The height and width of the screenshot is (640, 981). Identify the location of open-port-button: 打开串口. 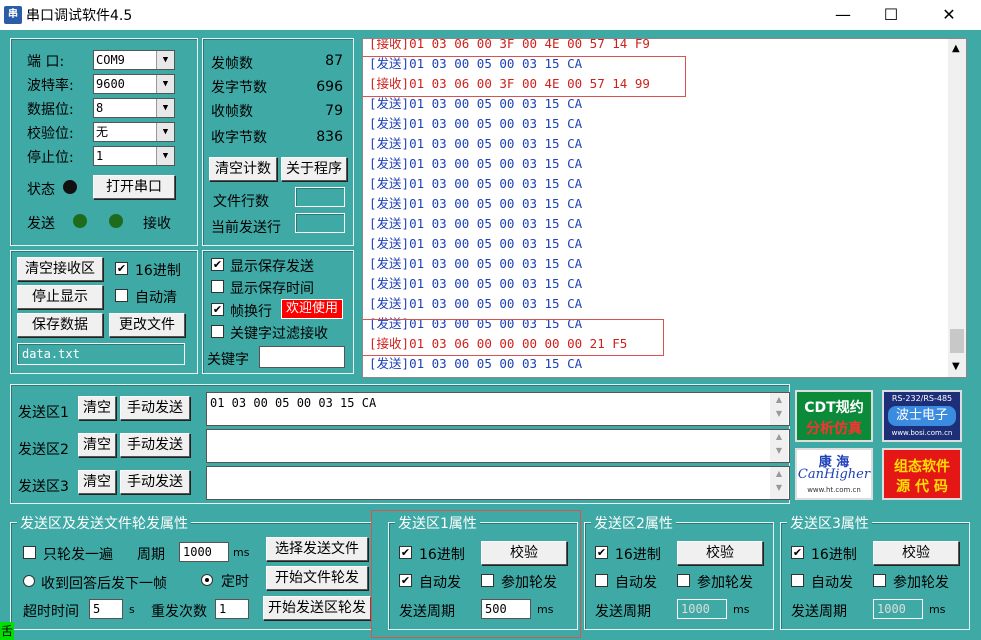
(134, 187).